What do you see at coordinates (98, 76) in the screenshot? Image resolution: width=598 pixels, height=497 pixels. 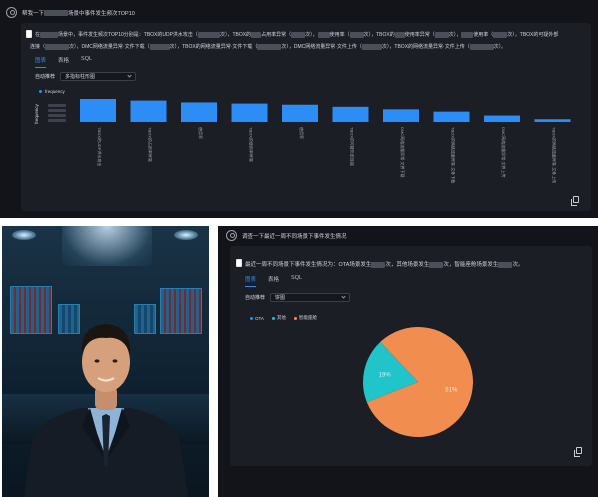 I see `chart-type-select: 多指标柱形图` at bounding box center [98, 76].